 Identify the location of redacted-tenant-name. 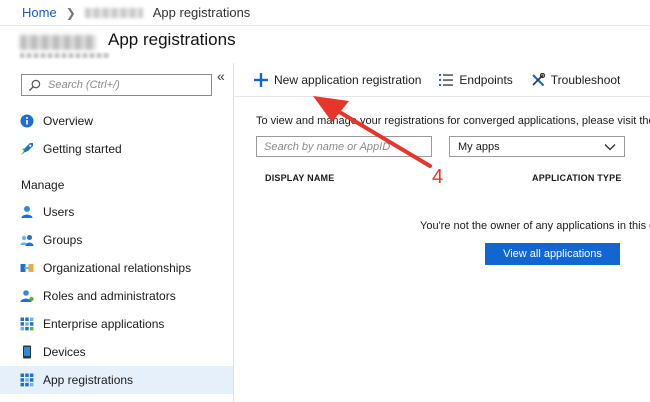
(113, 12).